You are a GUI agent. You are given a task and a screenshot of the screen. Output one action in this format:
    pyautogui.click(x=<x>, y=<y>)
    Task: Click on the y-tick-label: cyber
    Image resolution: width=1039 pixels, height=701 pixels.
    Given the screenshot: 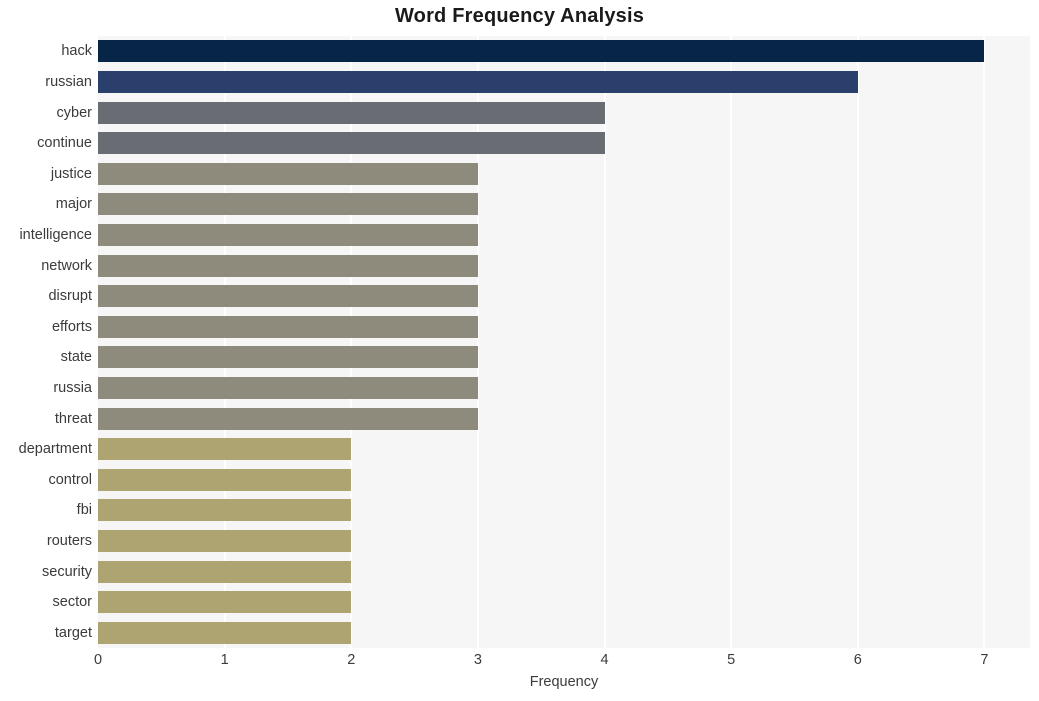 What is the action you would take?
    pyautogui.click(x=74, y=112)
    